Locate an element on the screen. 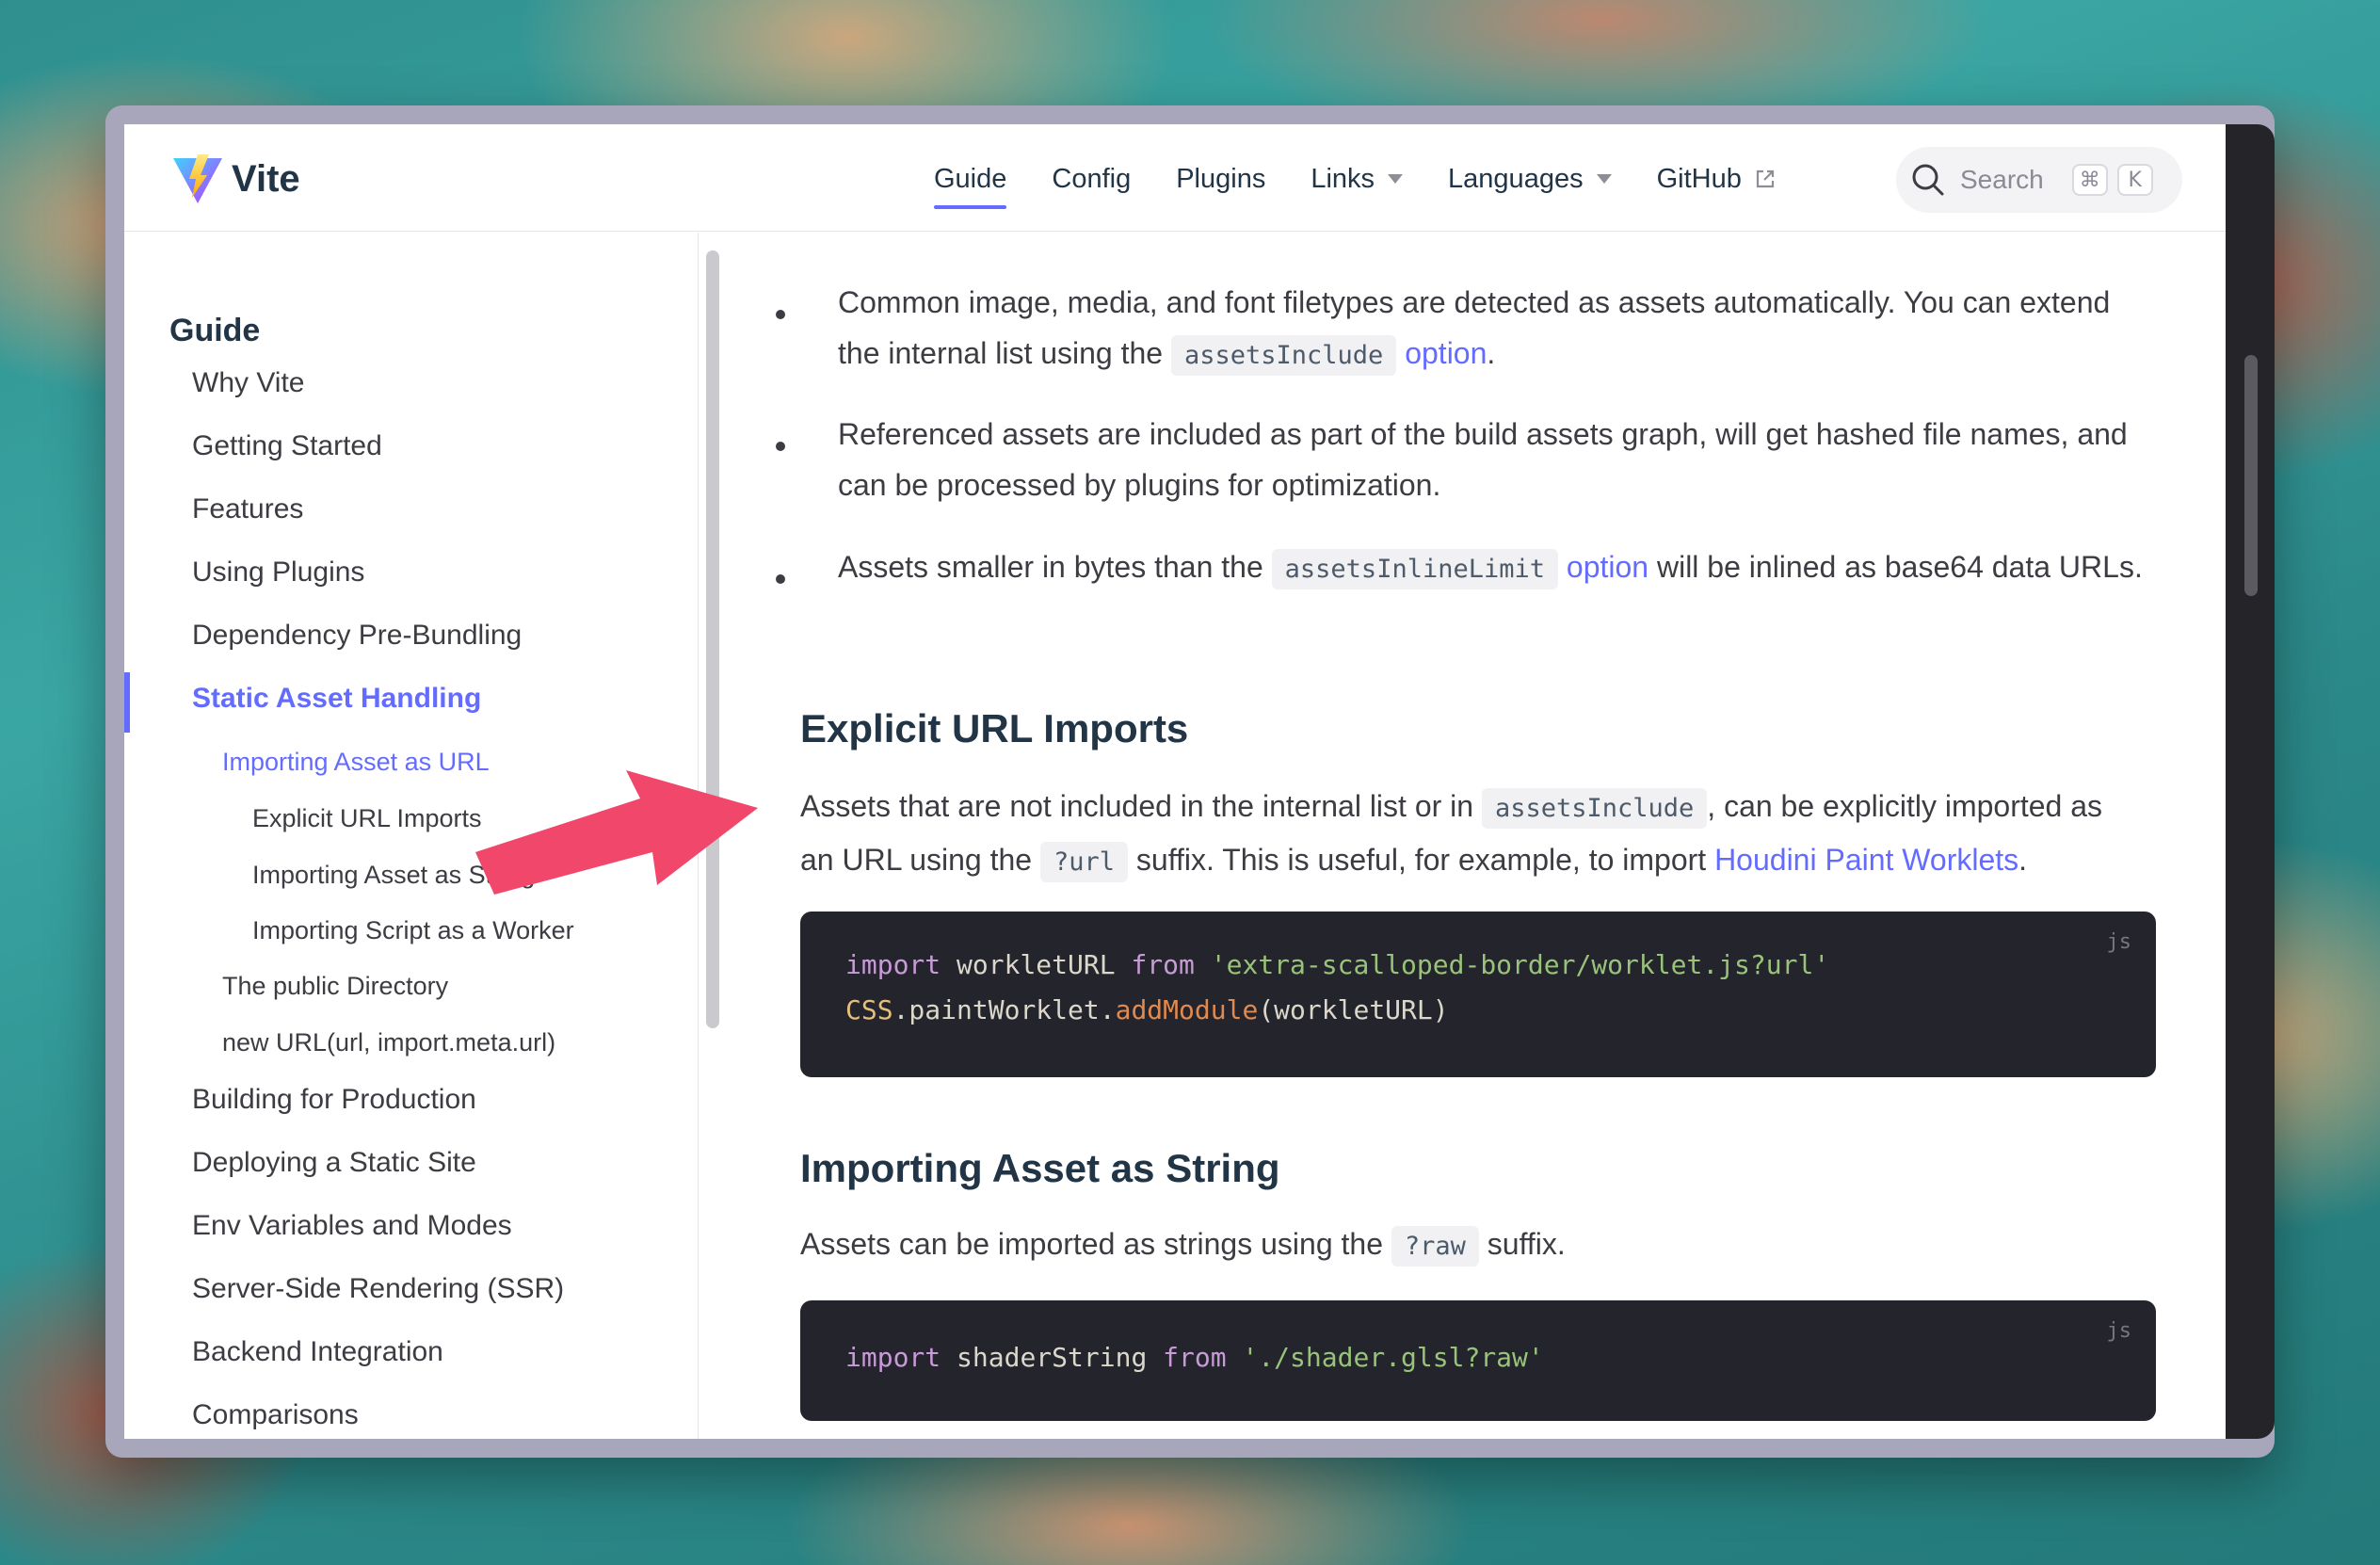  site-logo: Vite is located at coordinates (235, 179).